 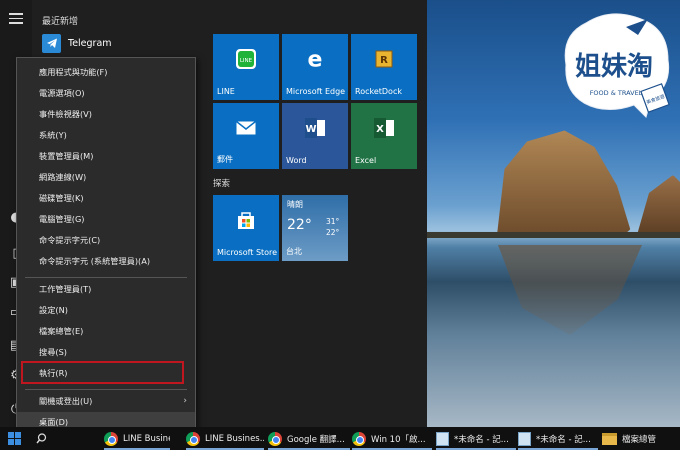 What do you see at coordinates (570, 290) in the screenshot?
I see `wallpaper-reflection` at bounding box center [570, 290].